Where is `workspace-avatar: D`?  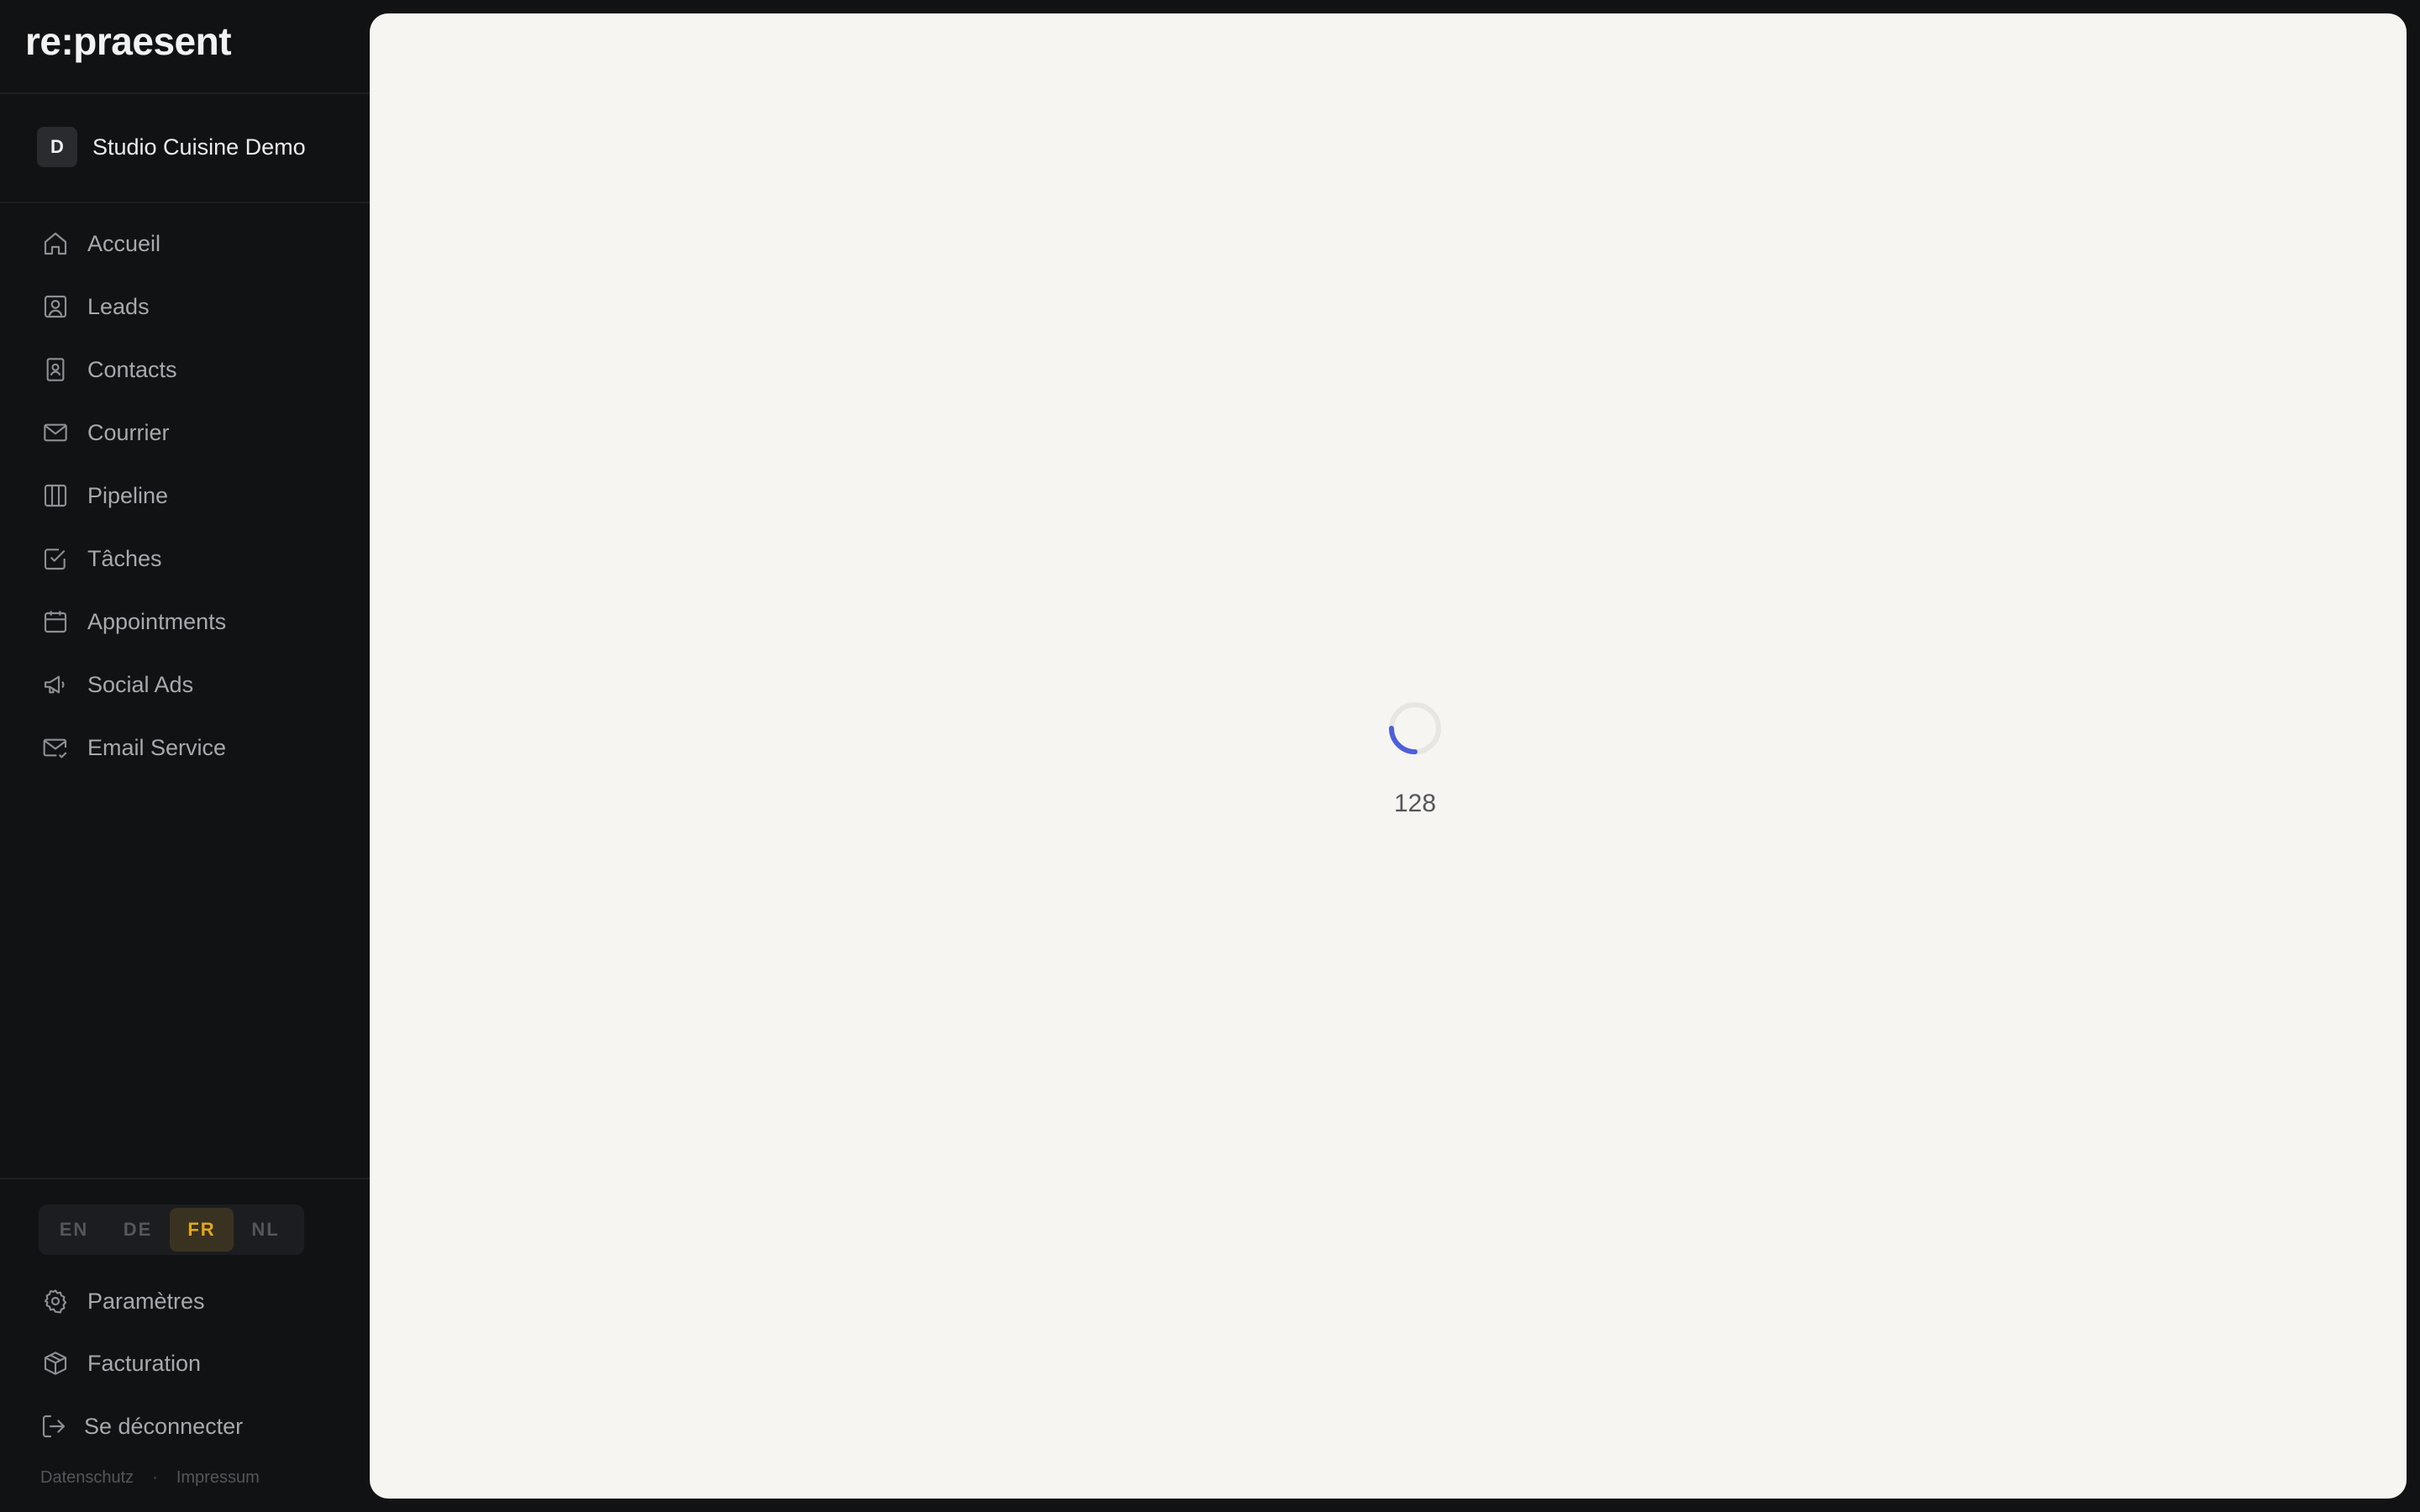
workspace-avatar: D is located at coordinates (57, 147).